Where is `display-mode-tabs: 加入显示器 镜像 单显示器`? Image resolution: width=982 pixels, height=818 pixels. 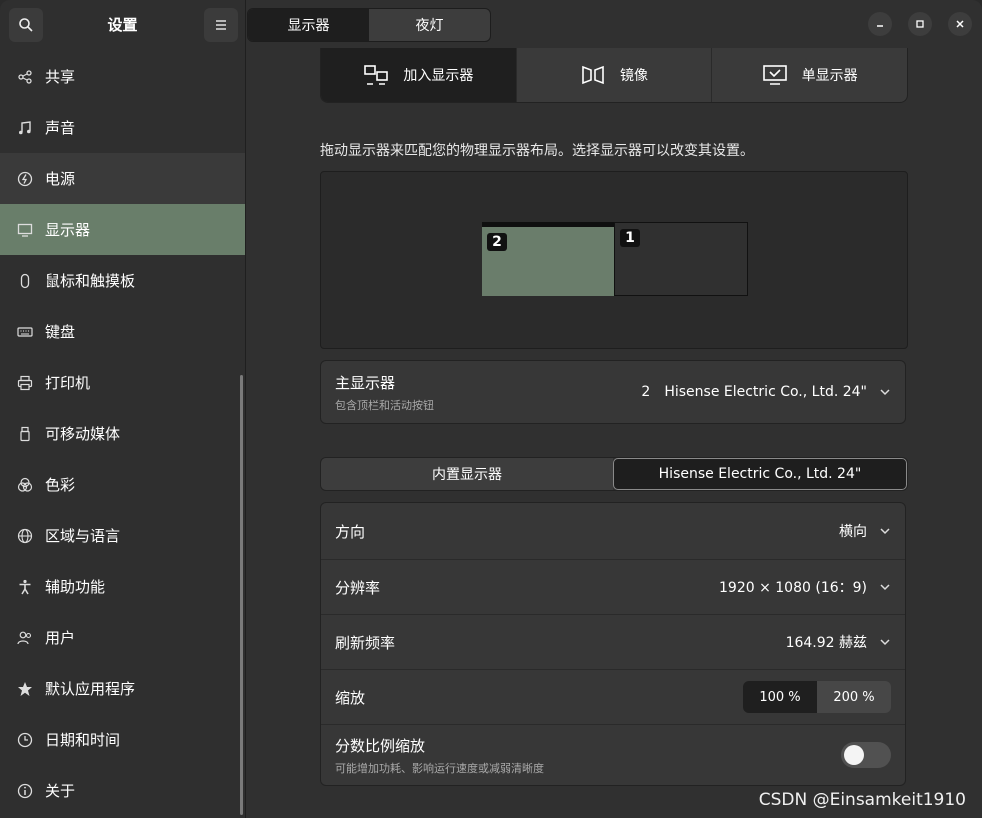
display-mode-tabs: 加入显示器 镜像 单显示器 is located at coordinates (614, 75).